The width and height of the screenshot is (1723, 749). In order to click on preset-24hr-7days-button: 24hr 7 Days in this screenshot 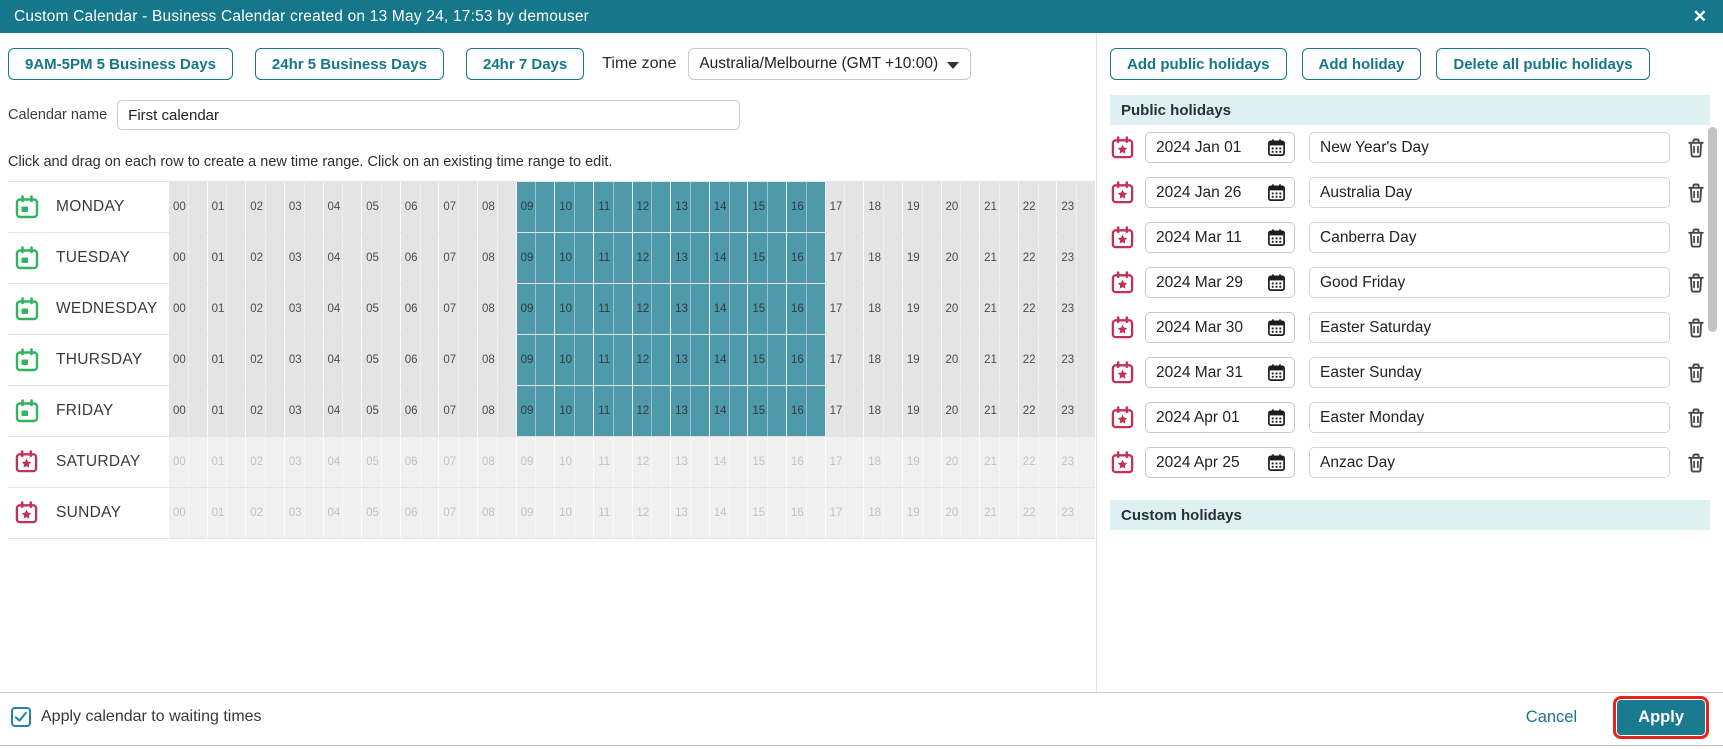, I will do `click(525, 64)`.